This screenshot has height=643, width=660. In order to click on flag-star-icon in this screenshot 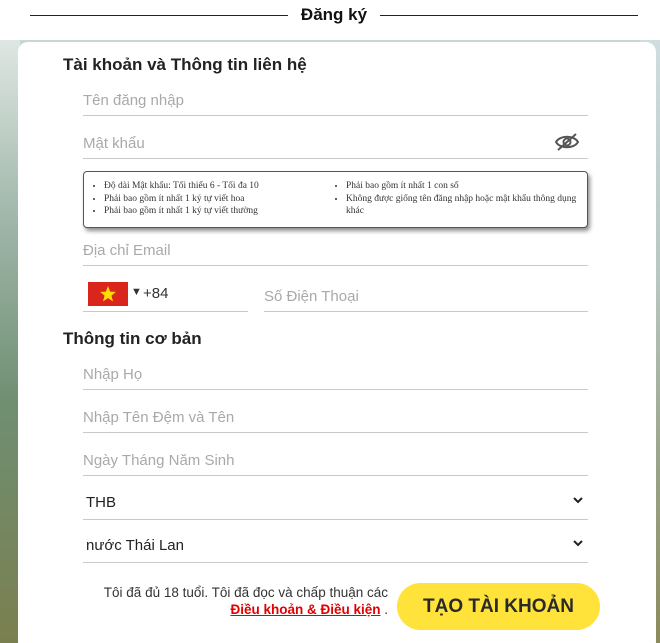, I will do `click(108, 294)`.